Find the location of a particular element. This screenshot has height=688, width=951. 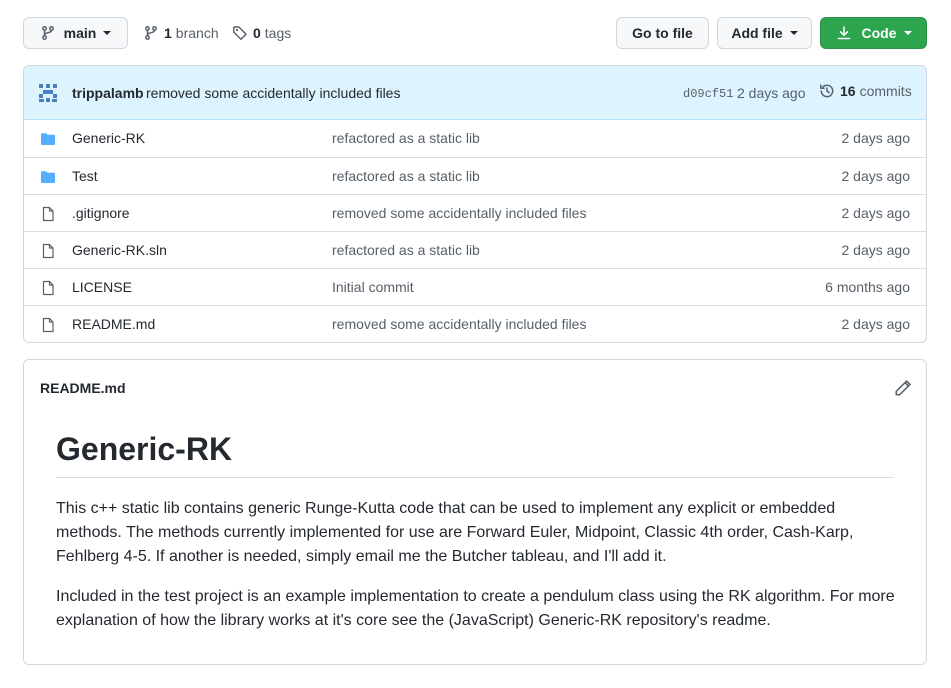

file-name-link: Generic-RK.sln is located at coordinates (119, 250).